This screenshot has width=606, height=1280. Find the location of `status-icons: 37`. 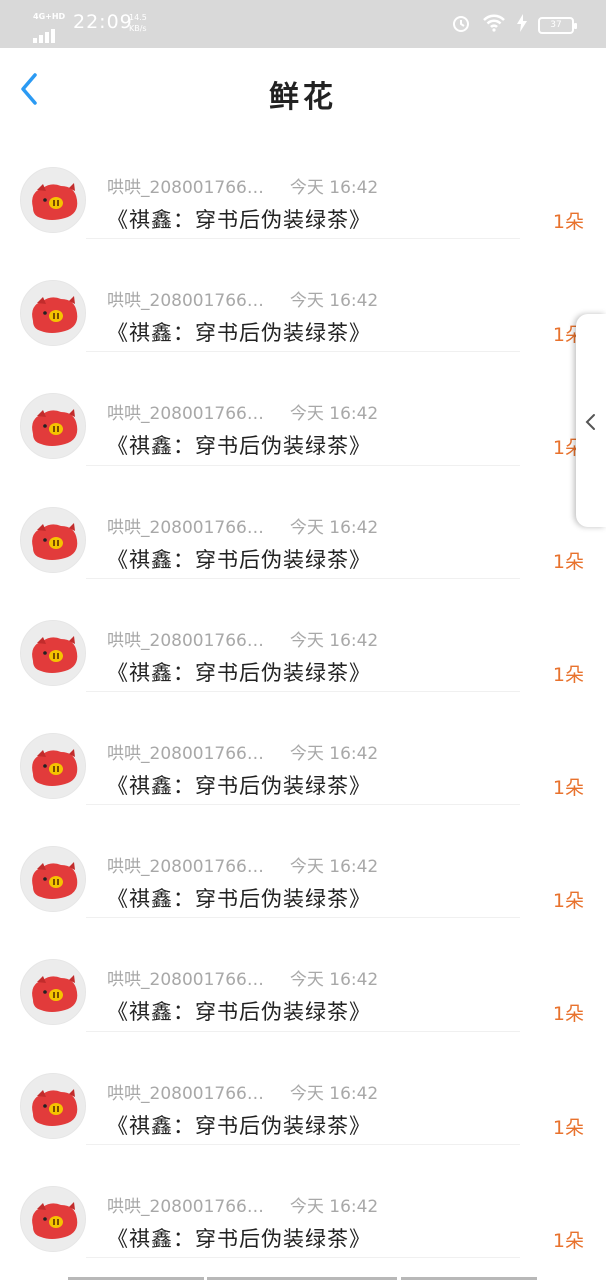

status-icons: 37 is located at coordinates (511, 25).